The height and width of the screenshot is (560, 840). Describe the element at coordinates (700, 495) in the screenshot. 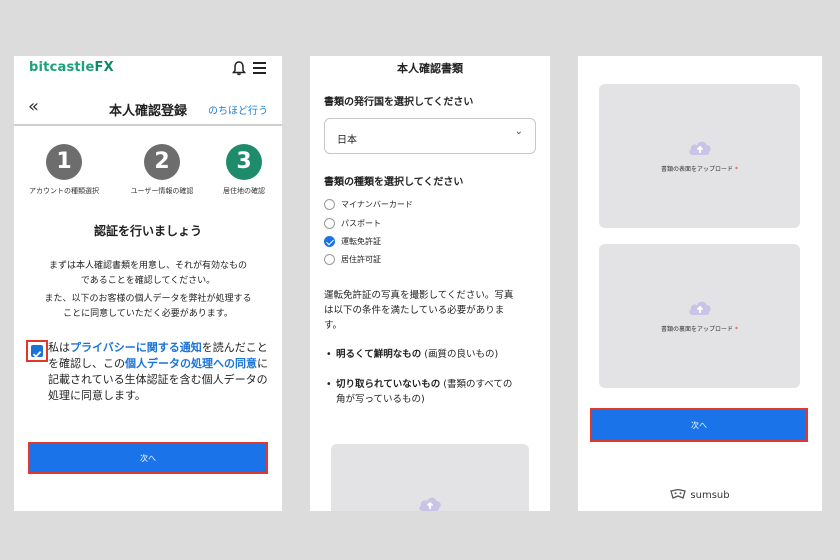

I see `sumsub-branding: sumsub` at that location.